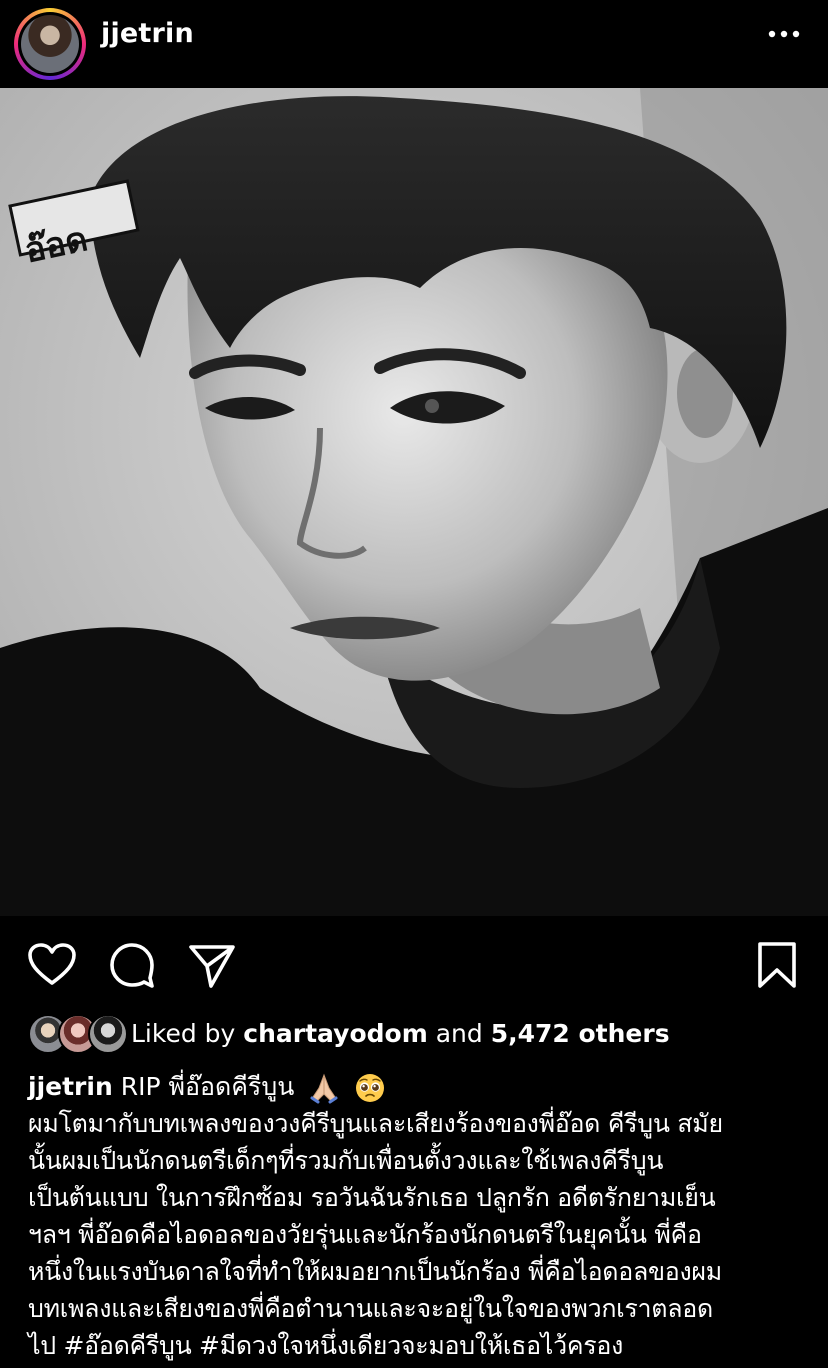 The height and width of the screenshot is (1368, 828). What do you see at coordinates (207, 1086) in the screenshot?
I see `caption-title: RIP พี่อ๊อดคีรีบูน` at bounding box center [207, 1086].